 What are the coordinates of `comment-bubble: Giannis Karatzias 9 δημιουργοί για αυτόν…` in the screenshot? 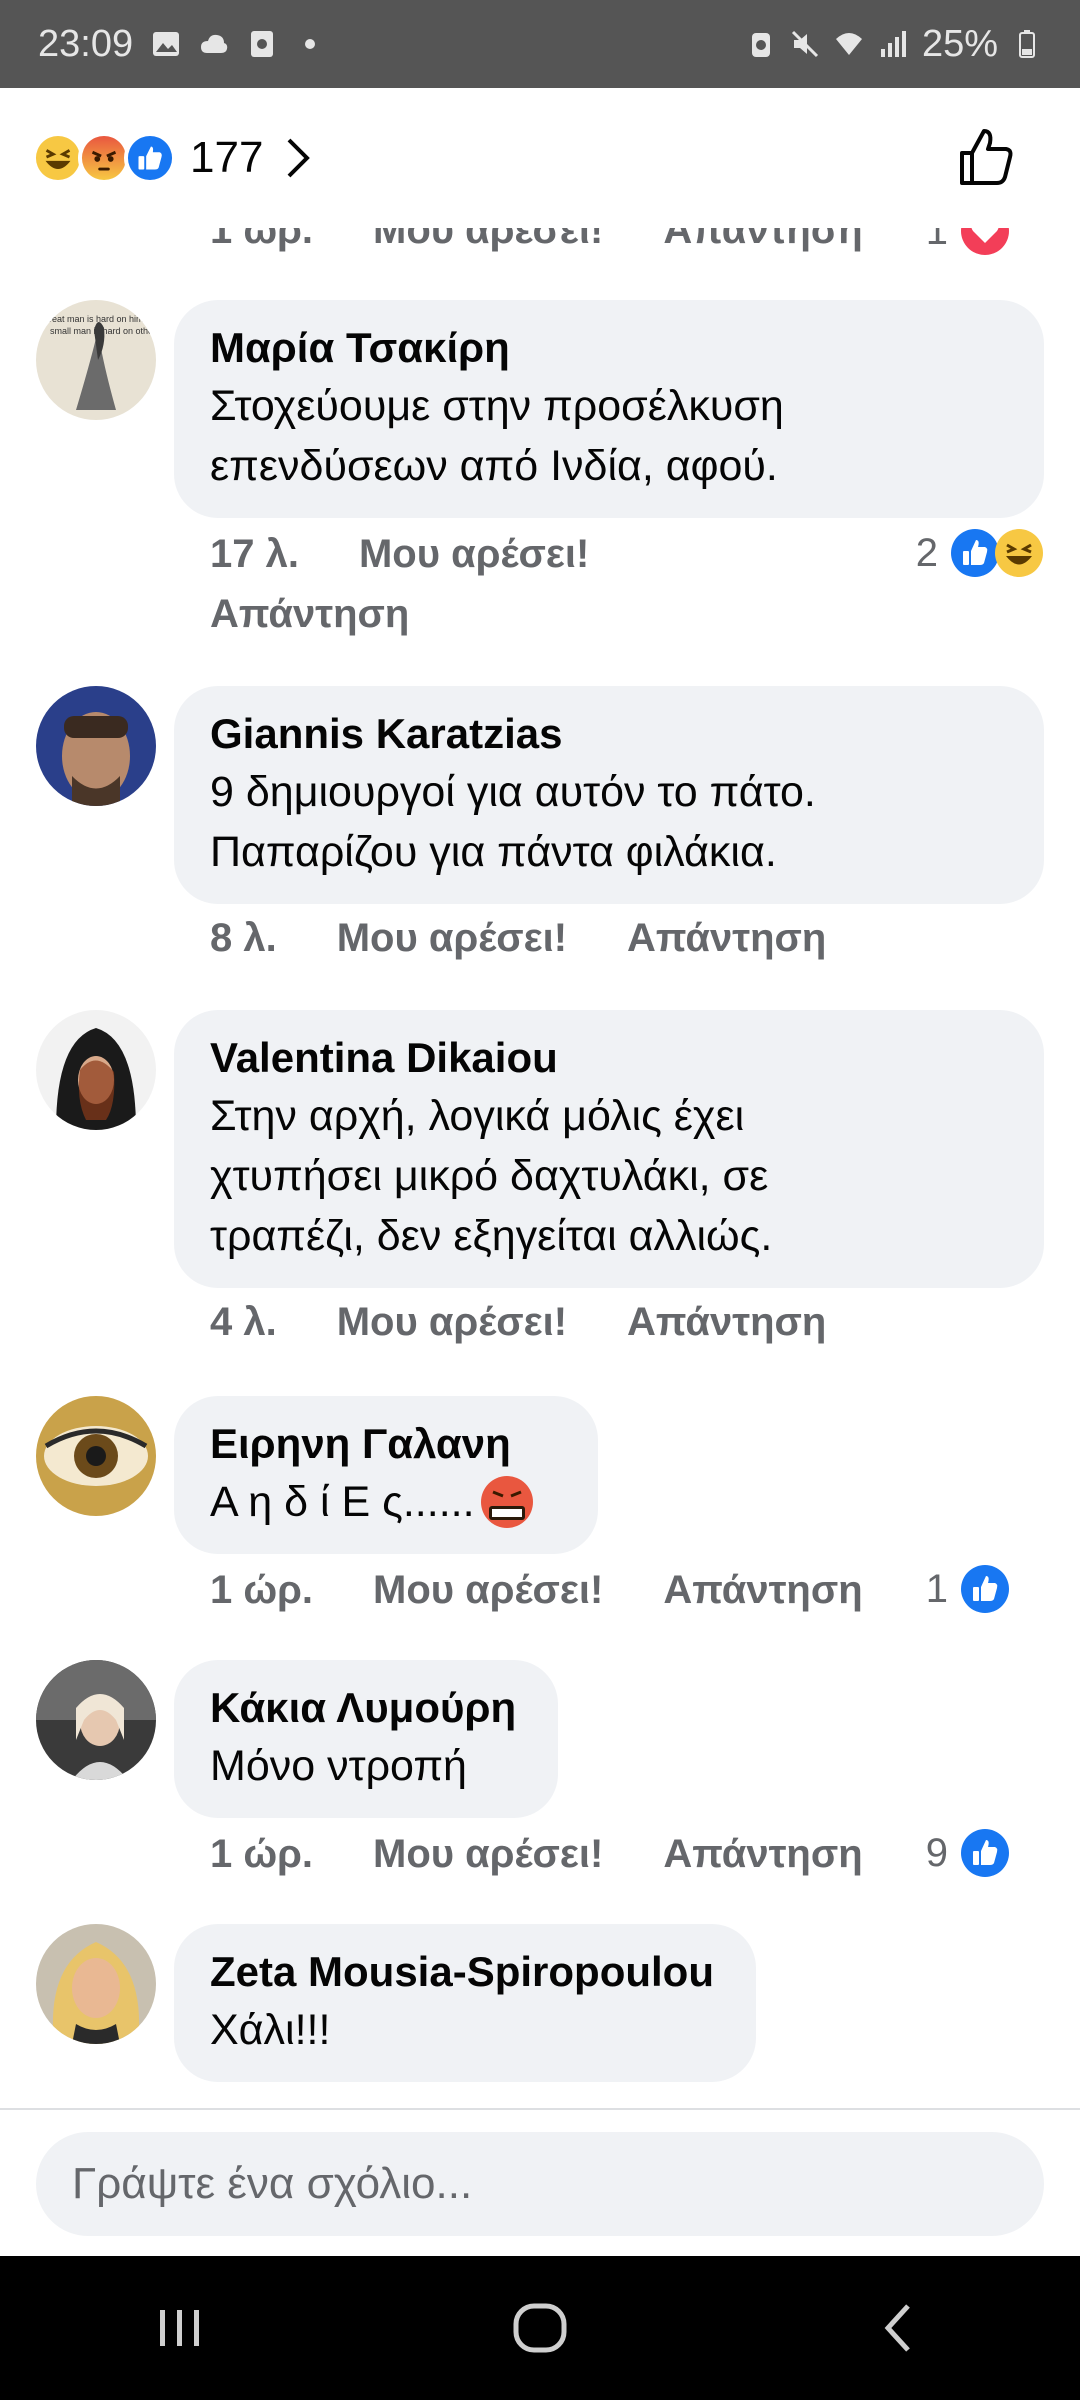 It's located at (609, 795).